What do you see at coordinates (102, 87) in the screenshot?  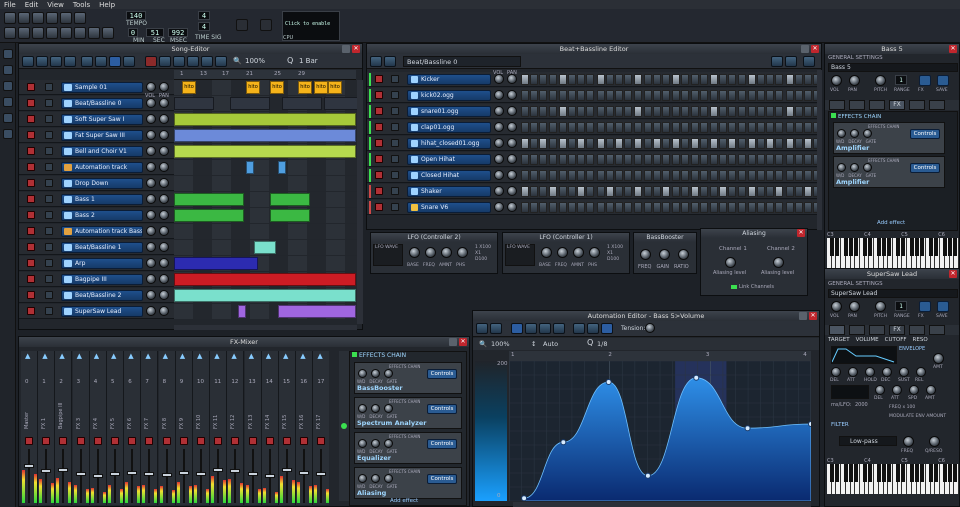 I see `track-name-button: Sample 01` at bounding box center [102, 87].